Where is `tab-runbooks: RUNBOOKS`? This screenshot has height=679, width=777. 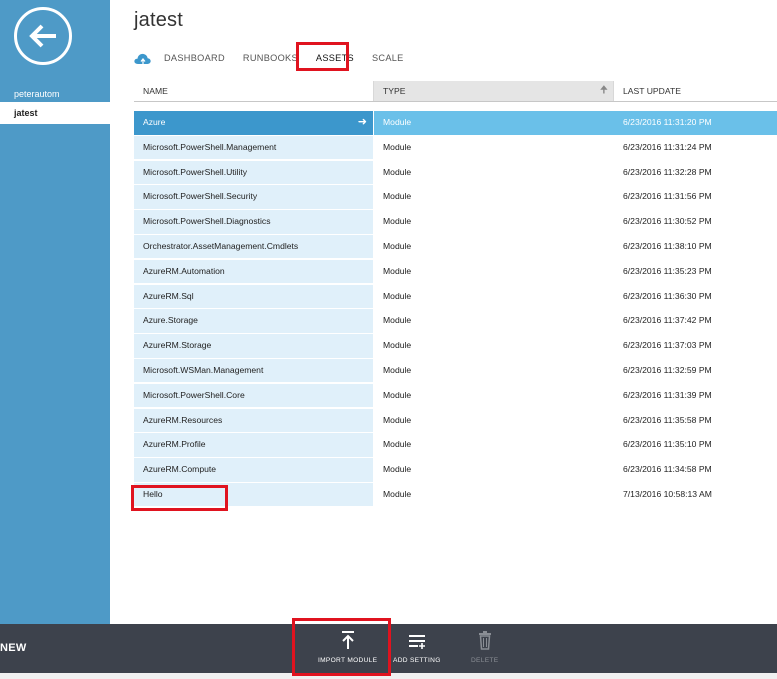 tab-runbooks: RUNBOOKS is located at coordinates (270, 58).